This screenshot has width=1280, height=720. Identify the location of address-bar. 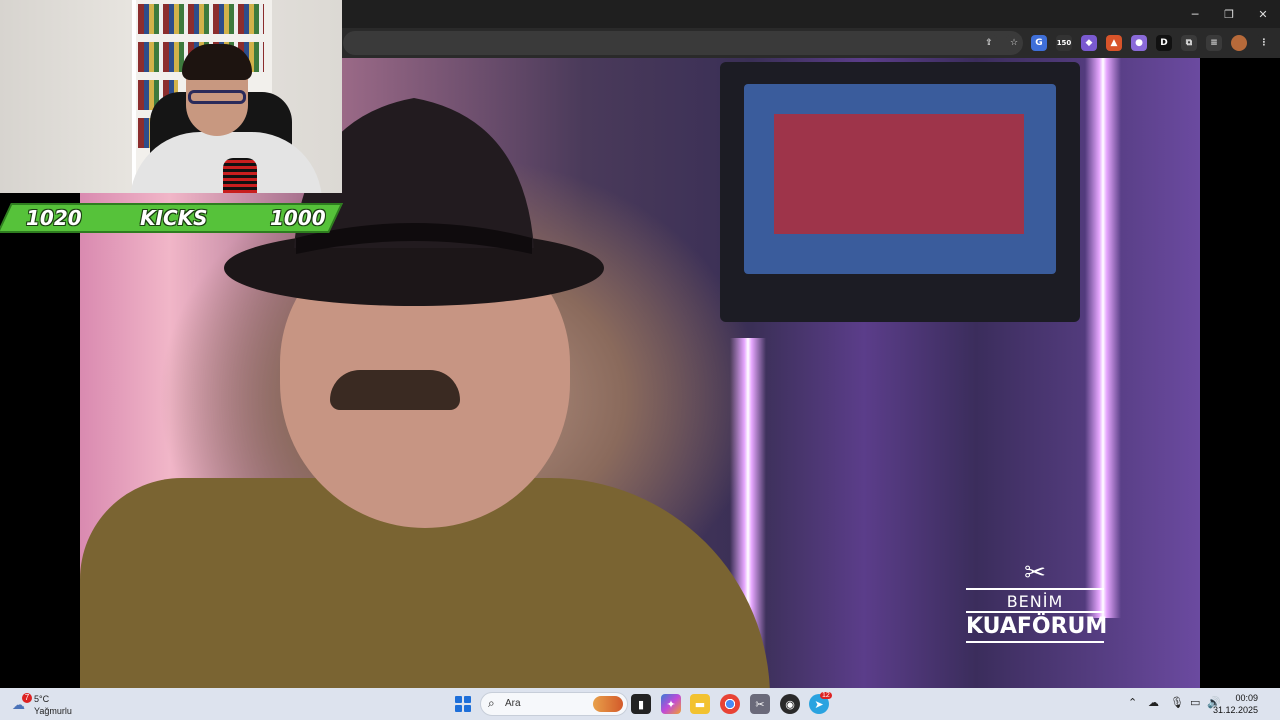
(683, 43).